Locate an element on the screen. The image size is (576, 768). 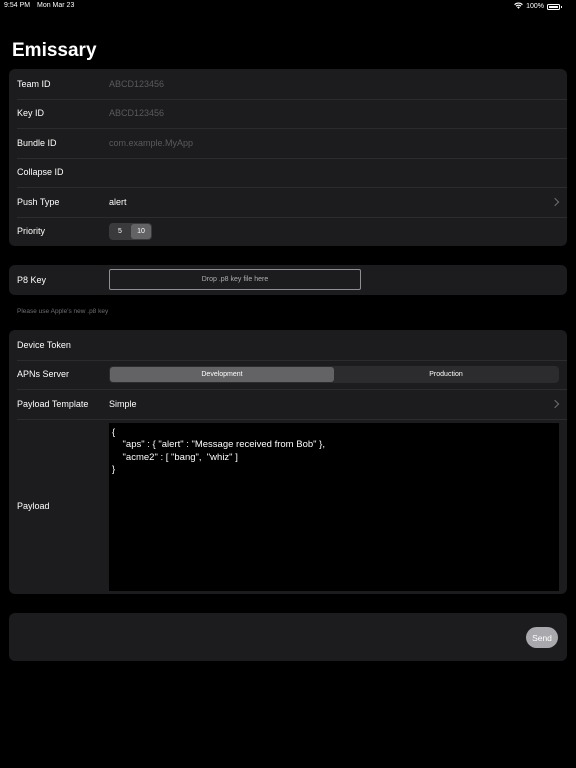
payload-template-row: Payload Template Simple is located at coordinates (288, 404).